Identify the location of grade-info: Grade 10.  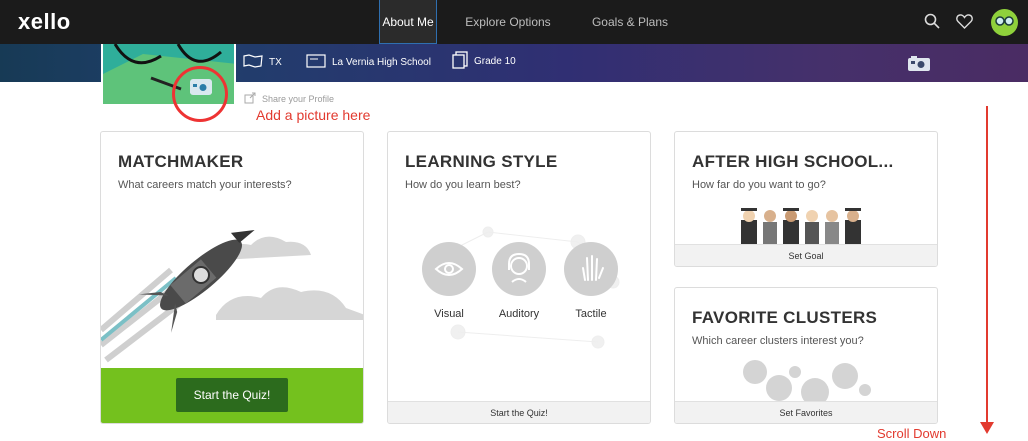
(484, 61).